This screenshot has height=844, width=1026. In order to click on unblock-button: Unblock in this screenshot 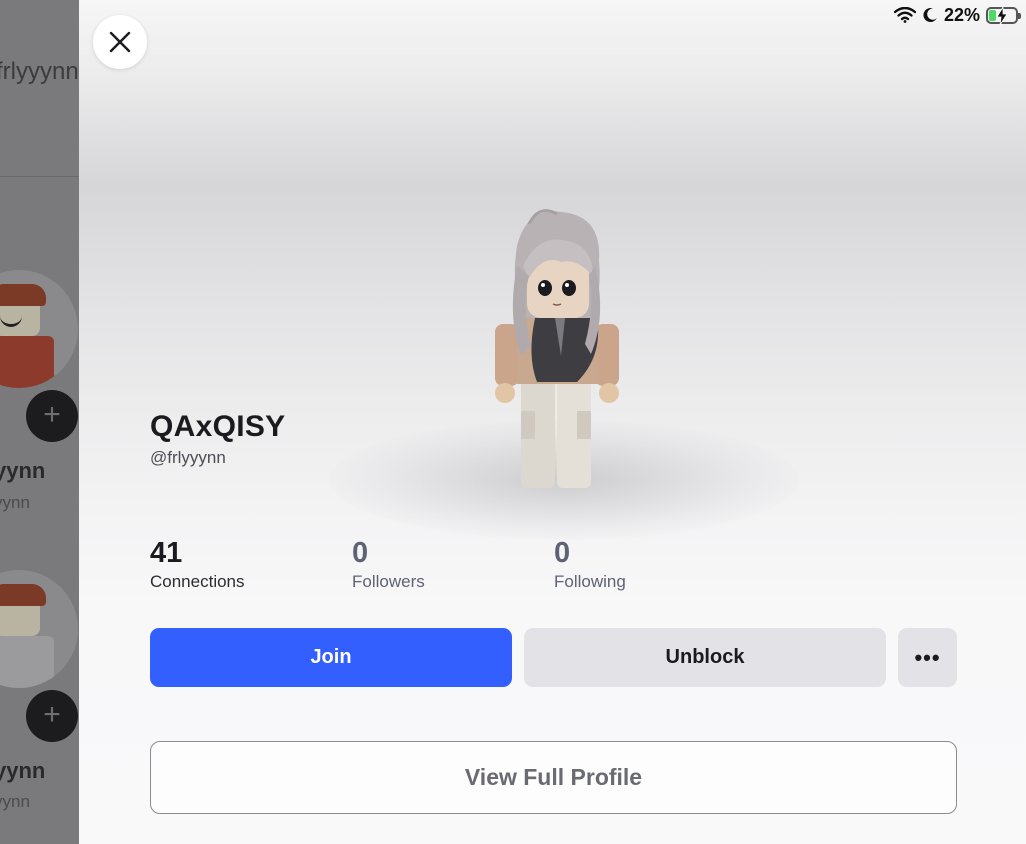, I will do `click(705, 657)`.